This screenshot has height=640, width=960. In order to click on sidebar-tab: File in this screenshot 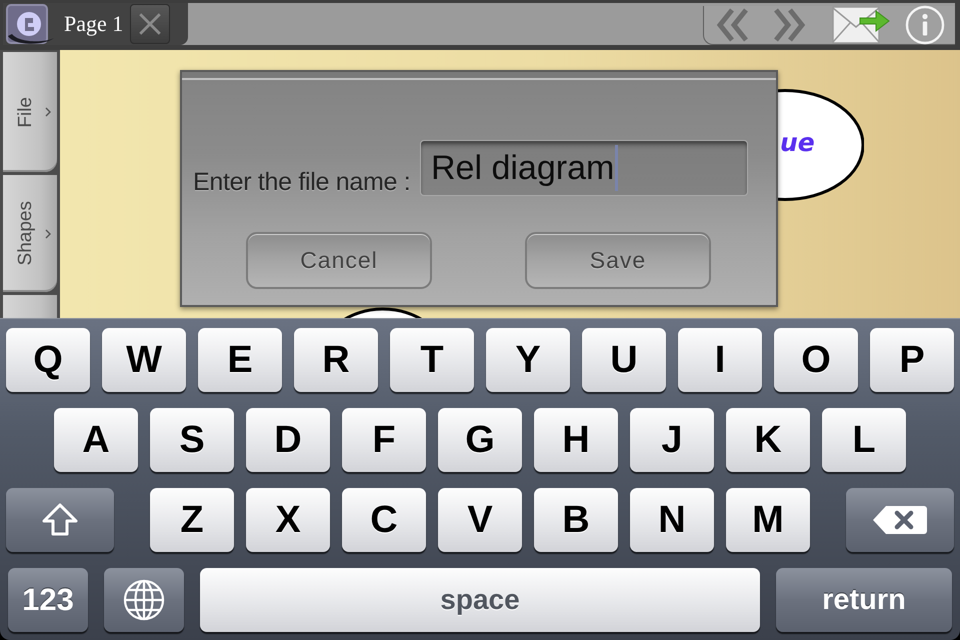, I will do `click(30, 112)`.